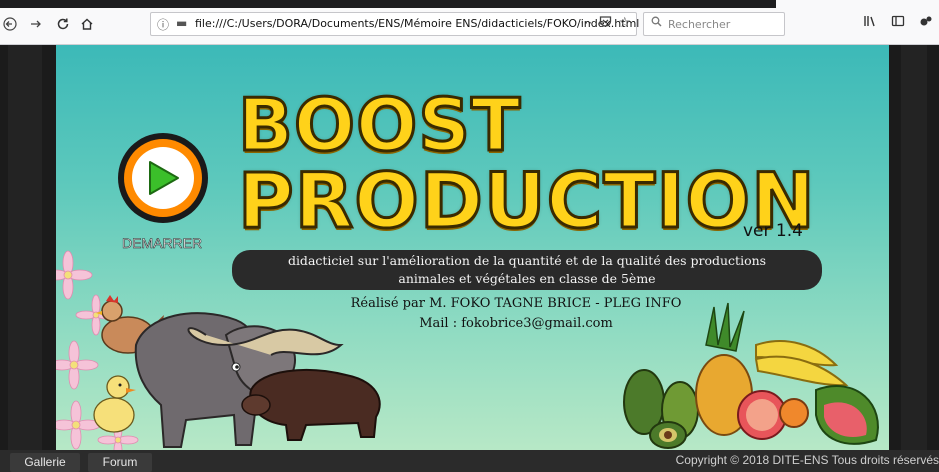 This screenshot has width=939, height=472. What do you see at coordinates (10, 24) in the screenshot?
I see `back-icon` at bounding box center [10, 24].